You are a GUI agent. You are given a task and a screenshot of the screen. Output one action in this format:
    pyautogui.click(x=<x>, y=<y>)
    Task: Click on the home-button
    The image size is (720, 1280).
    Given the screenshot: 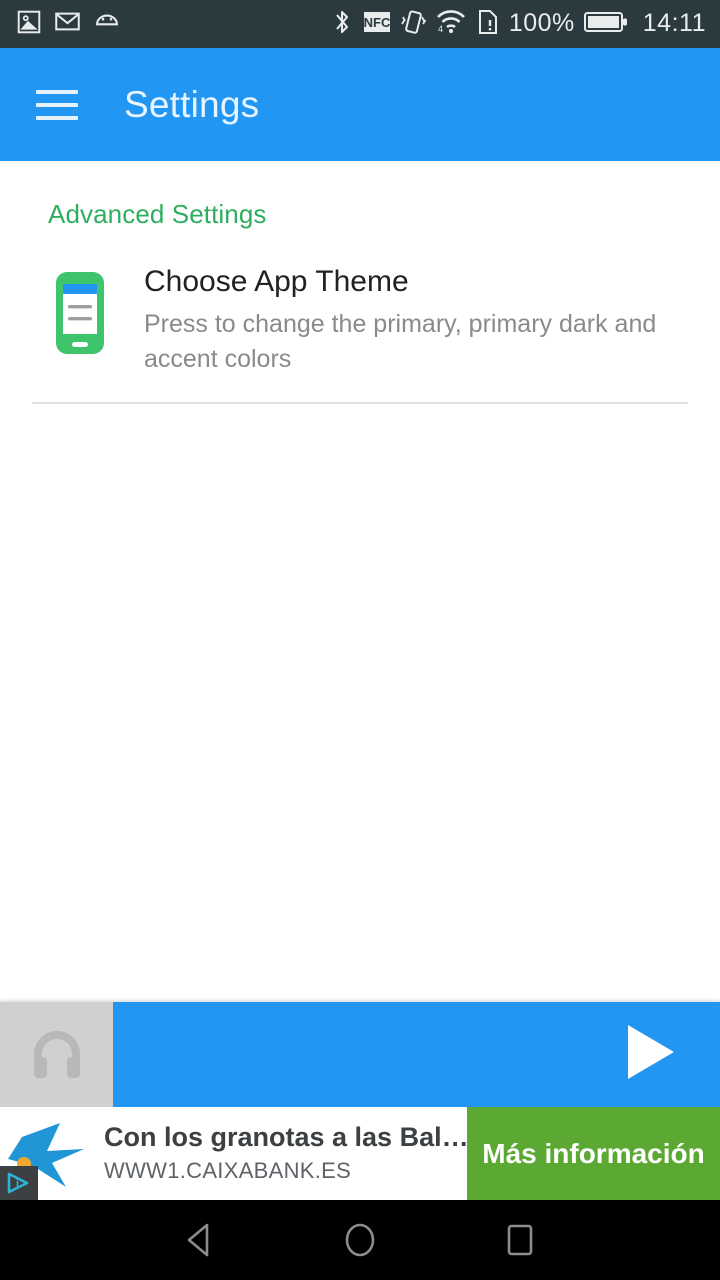 What is the action you would take?
    pyautogui.click(x=360, y=1240)
    